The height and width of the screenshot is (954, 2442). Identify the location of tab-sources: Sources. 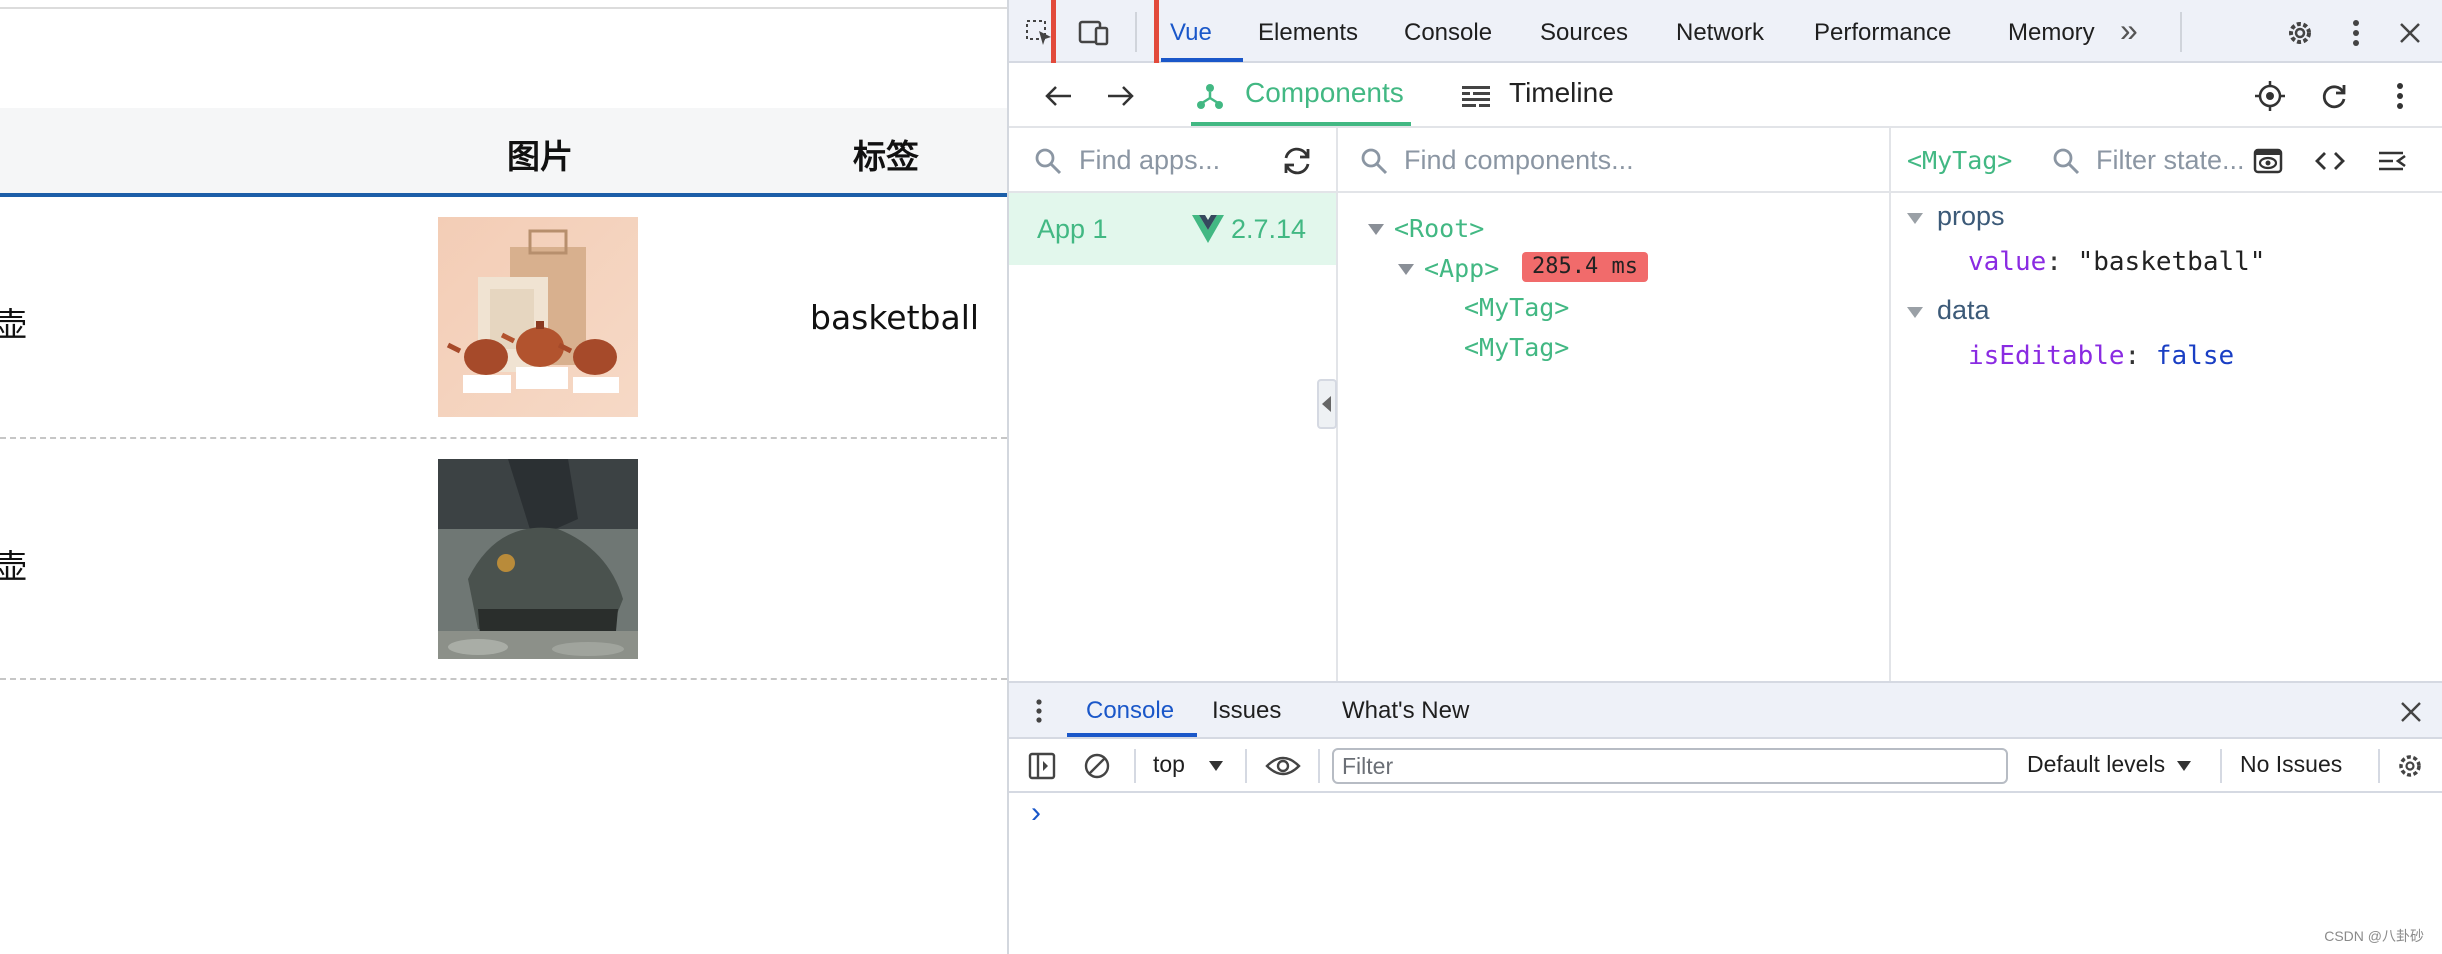
(1584, 33).